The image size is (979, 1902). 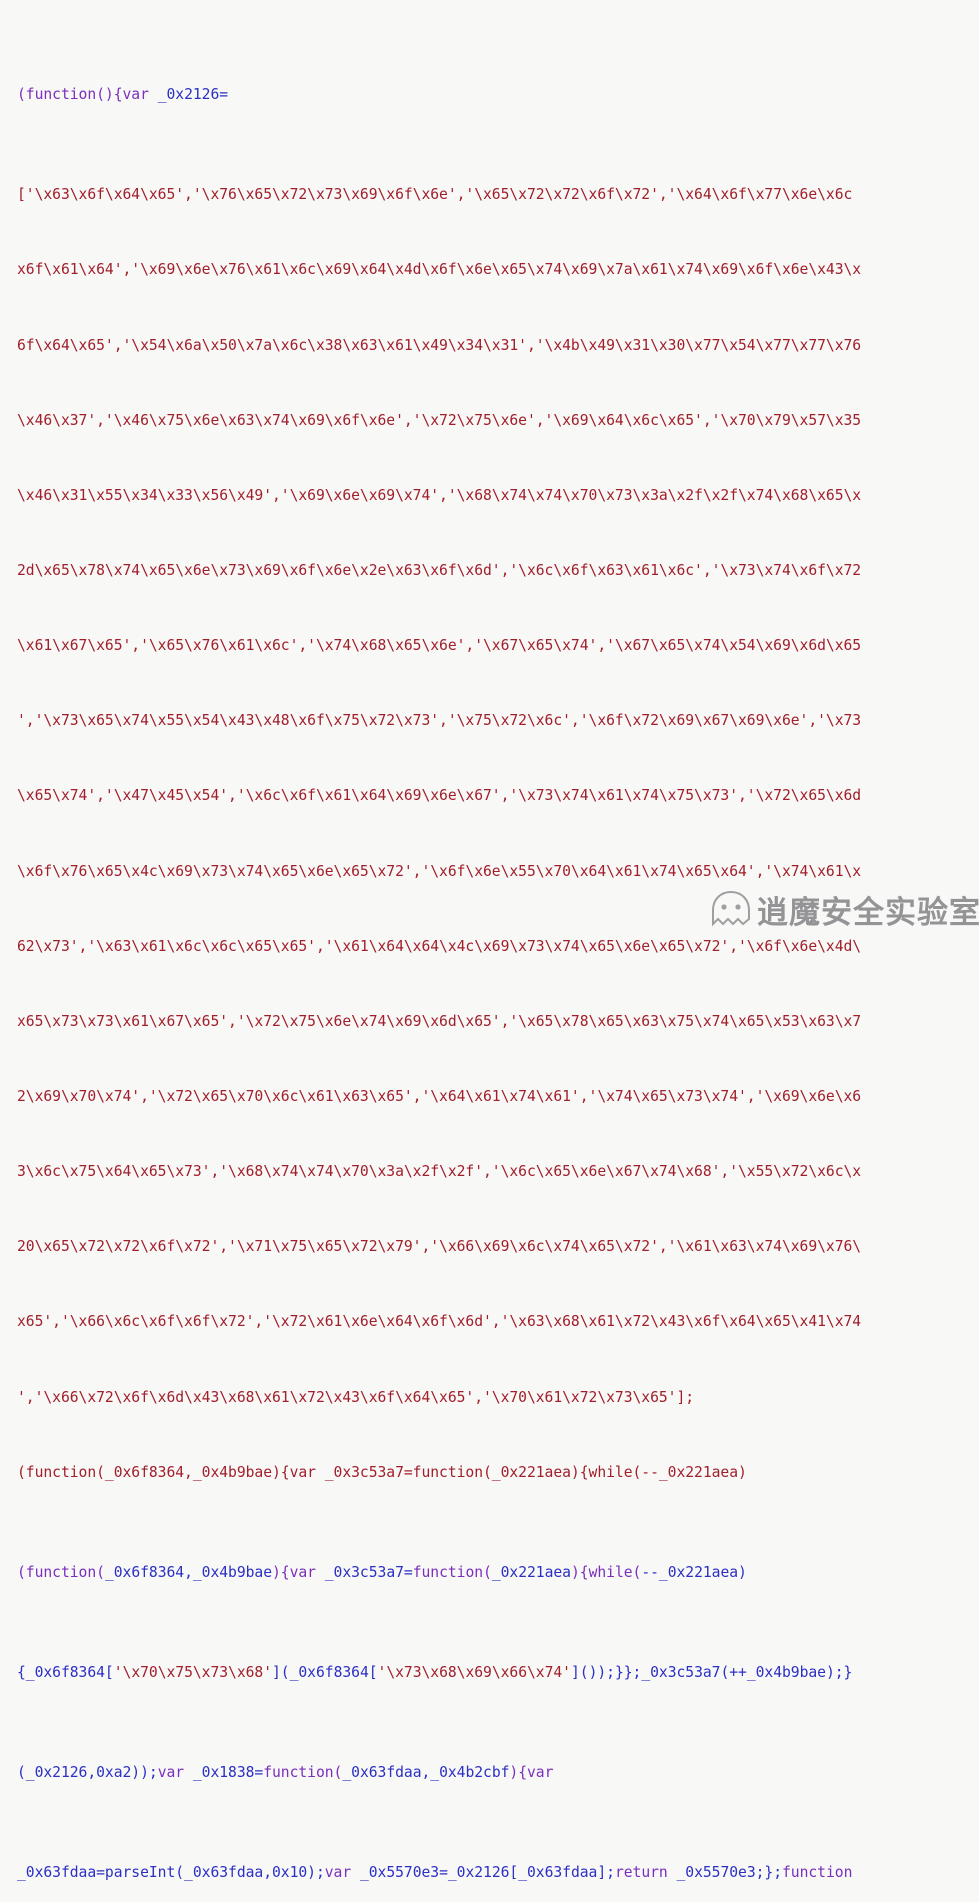 I want to click on code-token-keyword: (function(){var, so click(x=83, y=95).